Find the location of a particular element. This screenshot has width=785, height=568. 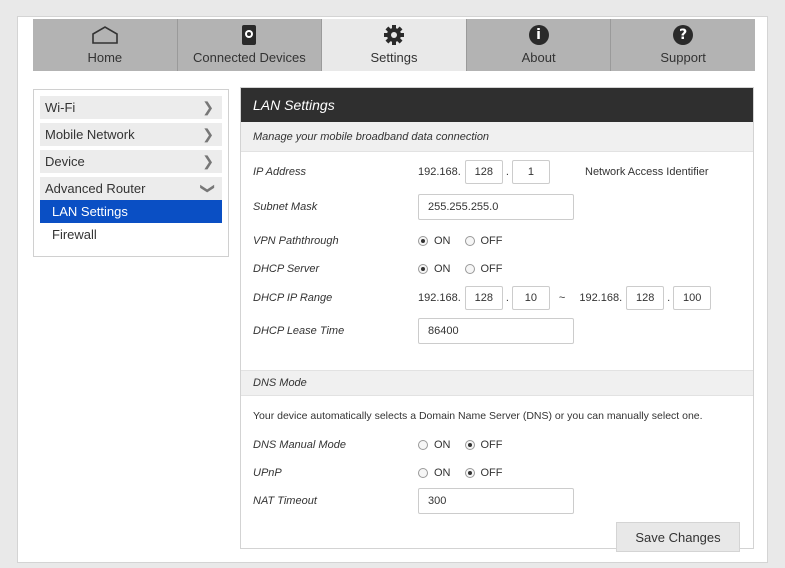

dhcp-end-octet4-field: 100 is located at coordinates (692, 298).